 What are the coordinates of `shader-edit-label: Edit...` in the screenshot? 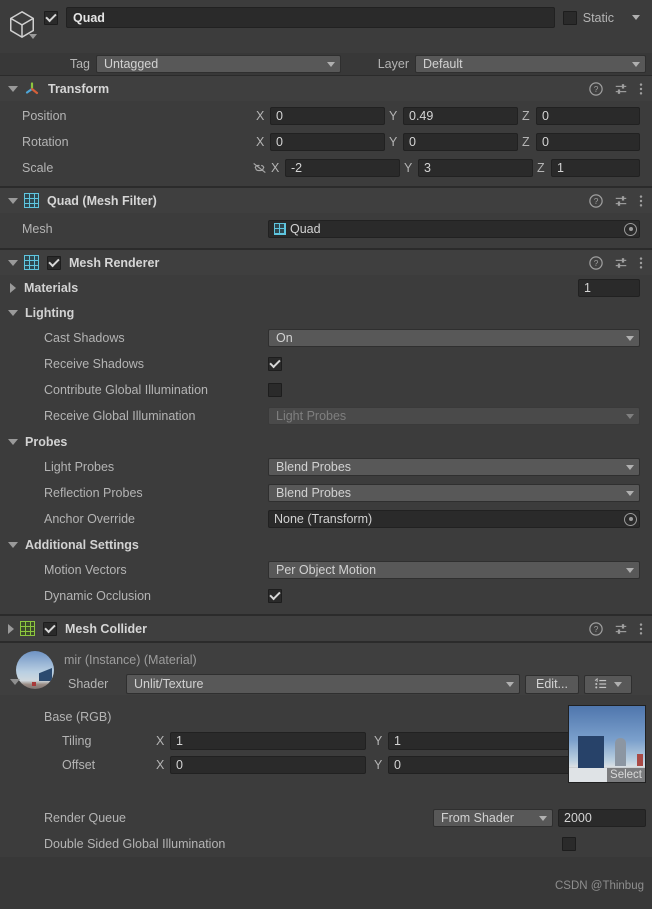 It's located at (552, 684).